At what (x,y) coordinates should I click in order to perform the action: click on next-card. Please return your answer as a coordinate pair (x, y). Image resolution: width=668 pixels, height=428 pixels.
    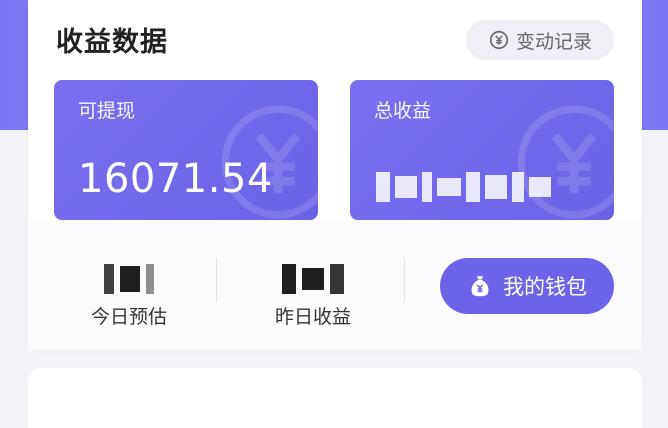
    Looking at the image, I should click on (335, 398).